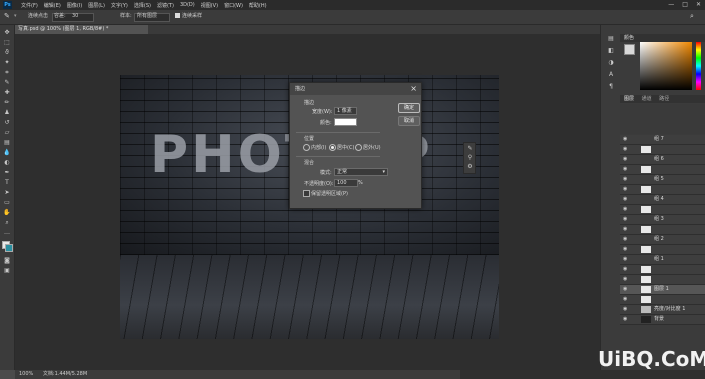  Describe the element at coordinates (7, 162) in the screenshot. I see `dodge-tool-icon: ◐` at that location.